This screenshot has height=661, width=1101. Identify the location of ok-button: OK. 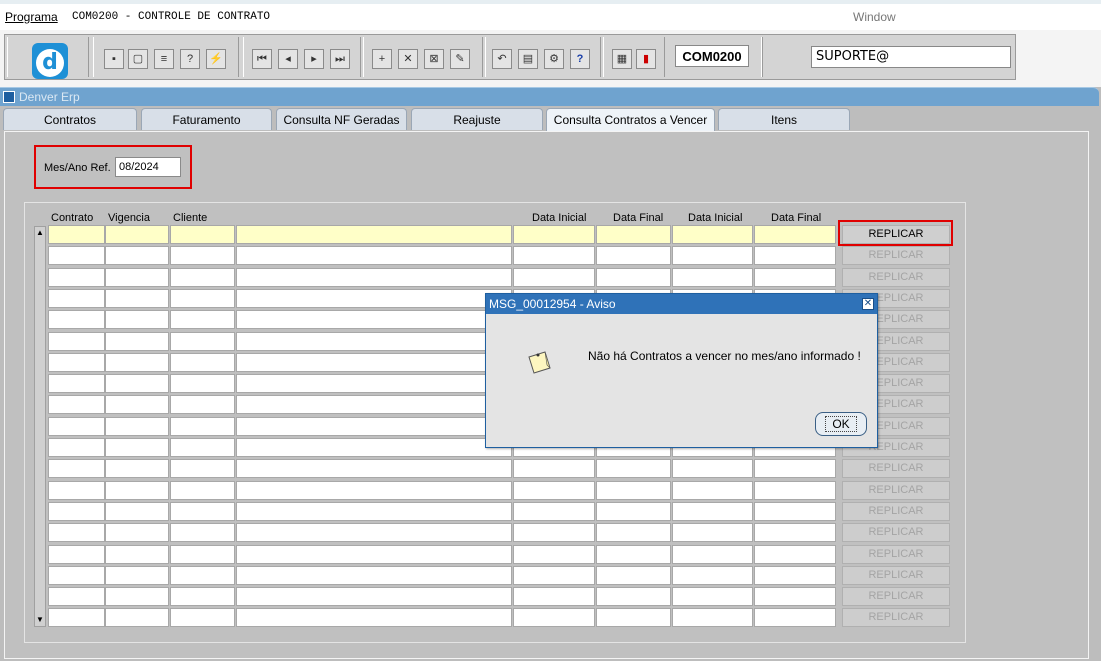
(841, 424).